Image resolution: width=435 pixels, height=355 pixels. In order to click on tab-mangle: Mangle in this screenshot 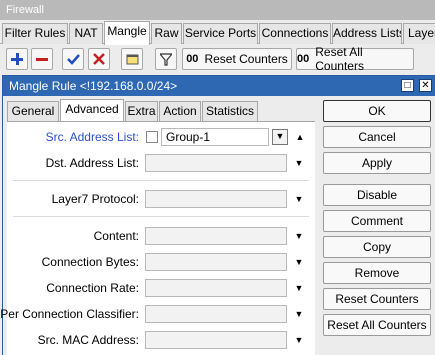, I will do `click(127, 33)`.